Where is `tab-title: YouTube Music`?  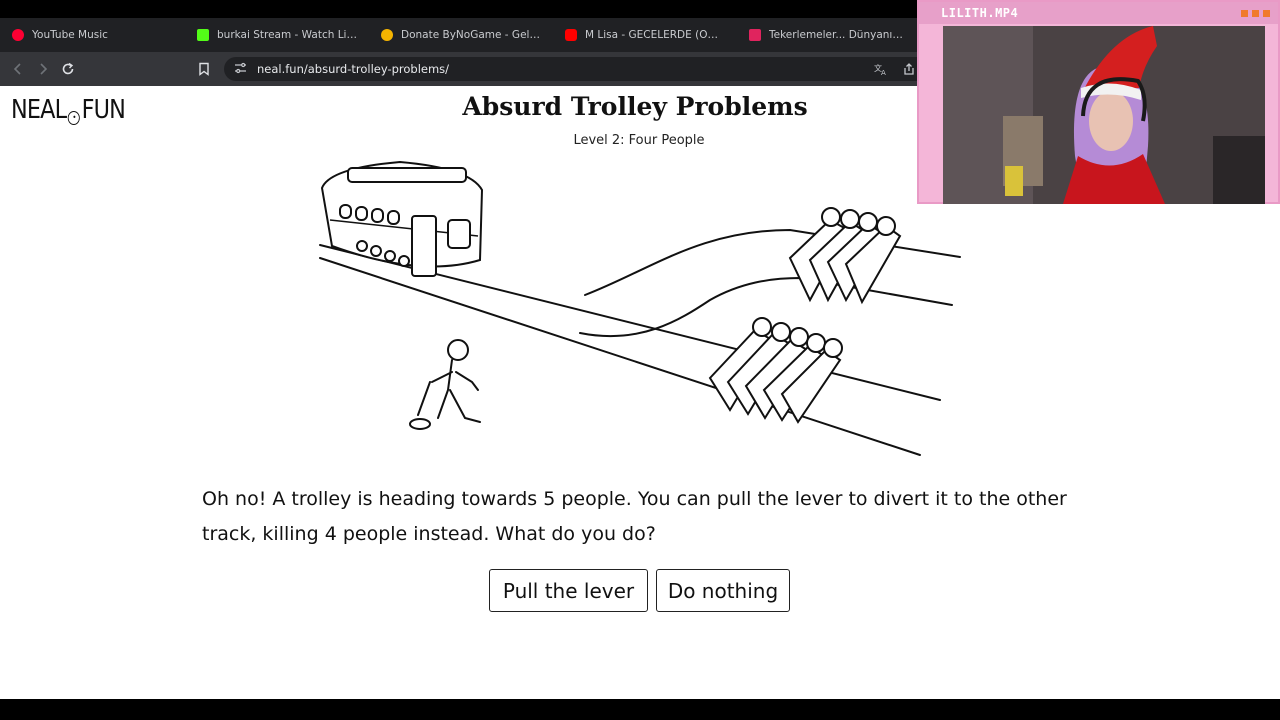
tab-title: YouTube Music is located at coordinates (70, 35).